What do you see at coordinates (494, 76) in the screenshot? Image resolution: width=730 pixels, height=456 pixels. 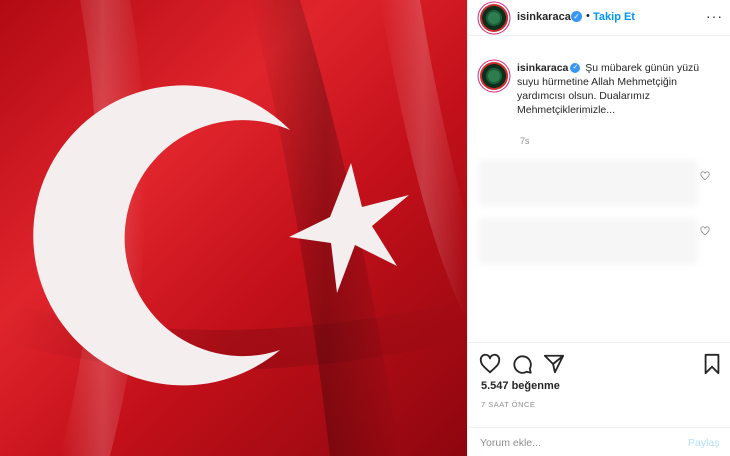 I see `caption-avatar` at bounding box center [494, 76].